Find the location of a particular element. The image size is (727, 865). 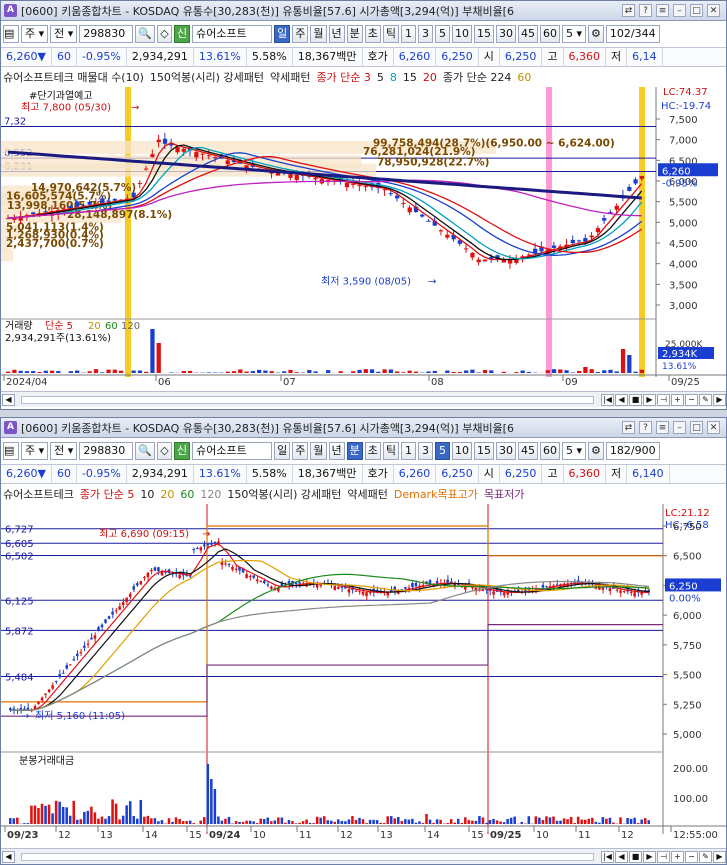

legend-item: 종가 단순 3 is located at coordinates (343, 77).